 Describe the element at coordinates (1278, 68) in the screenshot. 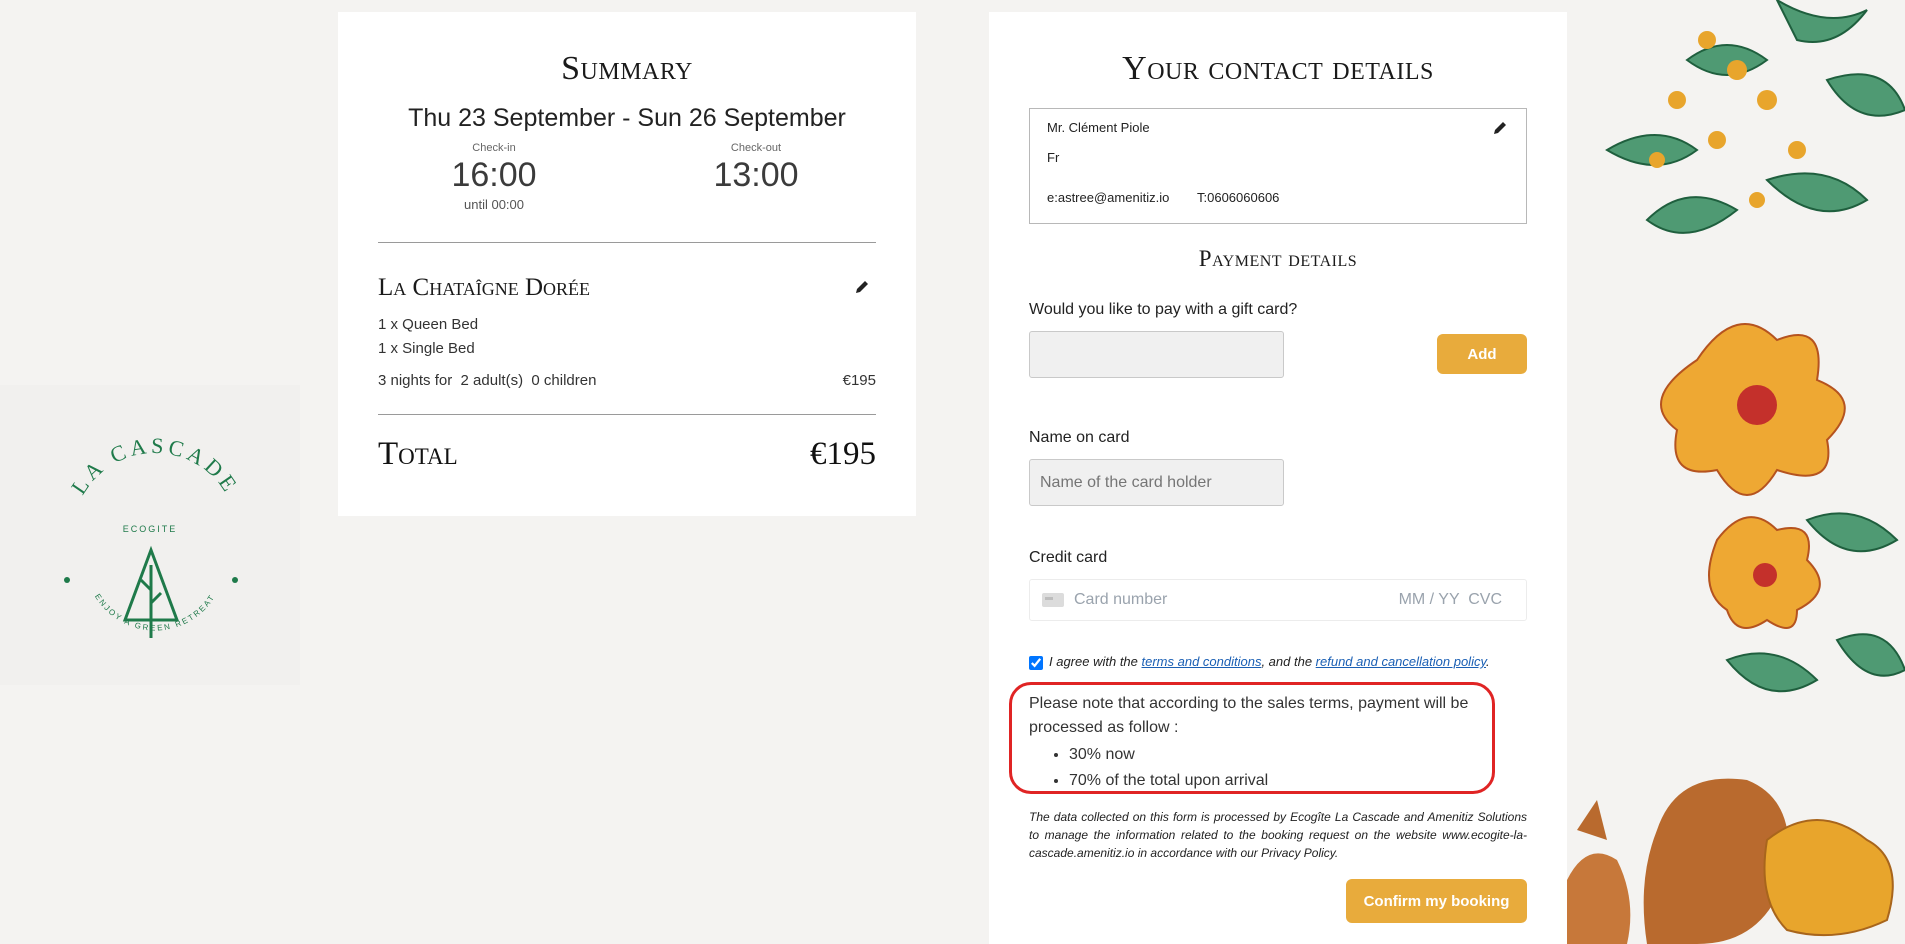

I see `contact-title: Your contact details` at that location.